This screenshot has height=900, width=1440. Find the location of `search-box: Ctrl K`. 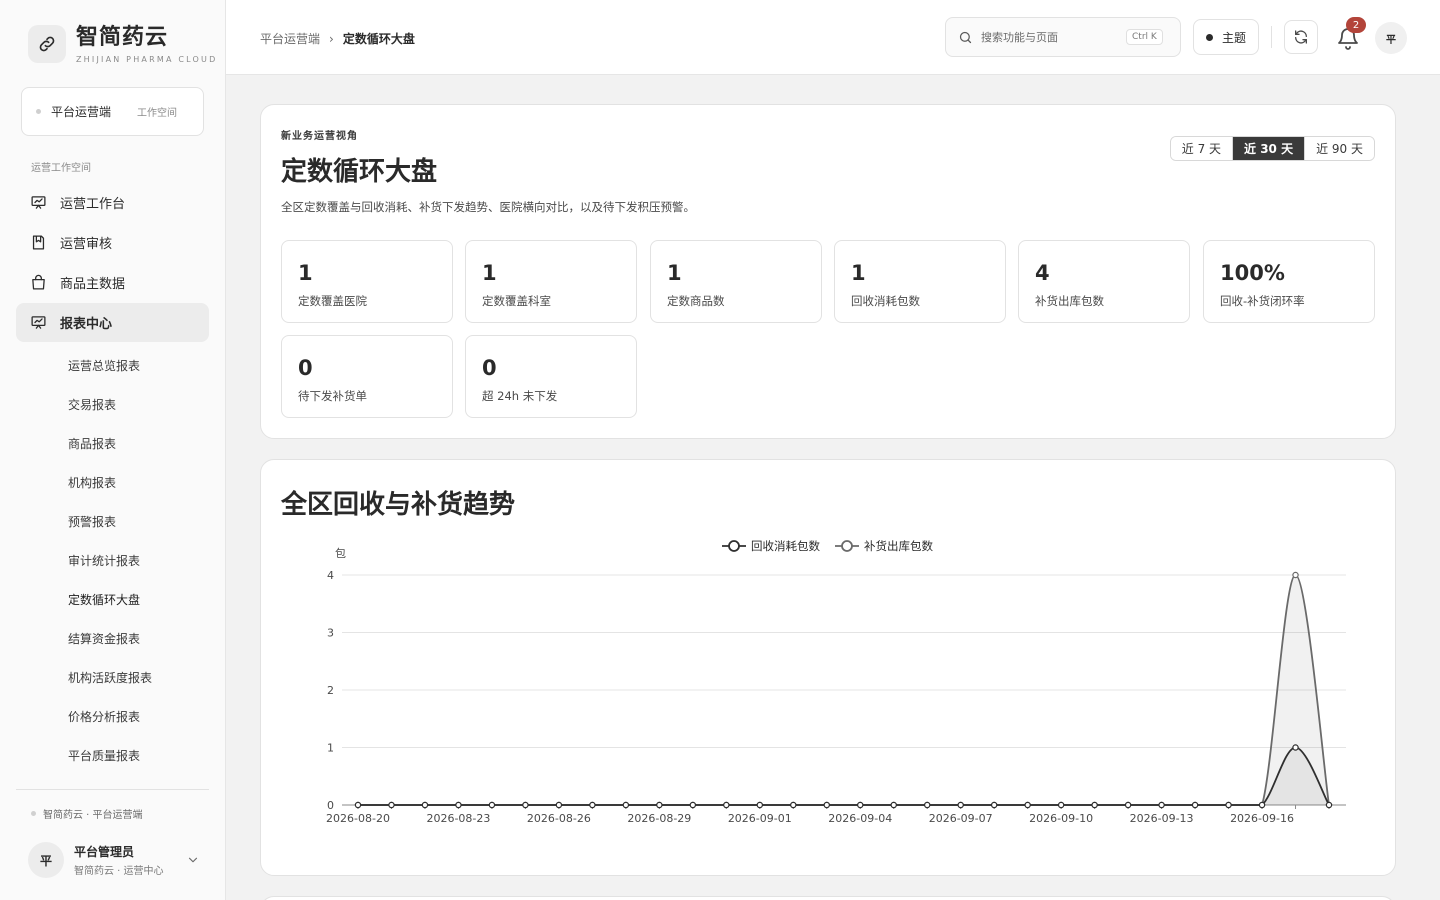

search-box: Ctrl K is located at coordinates (1063, 37).